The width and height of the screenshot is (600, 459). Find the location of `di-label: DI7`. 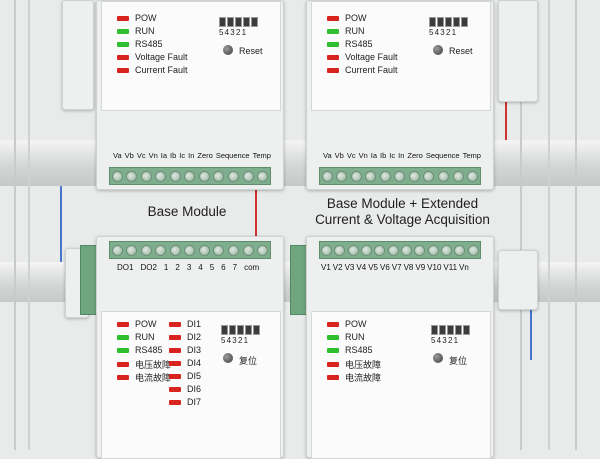

di-label: DI7 is located at coordinates (194, 402).